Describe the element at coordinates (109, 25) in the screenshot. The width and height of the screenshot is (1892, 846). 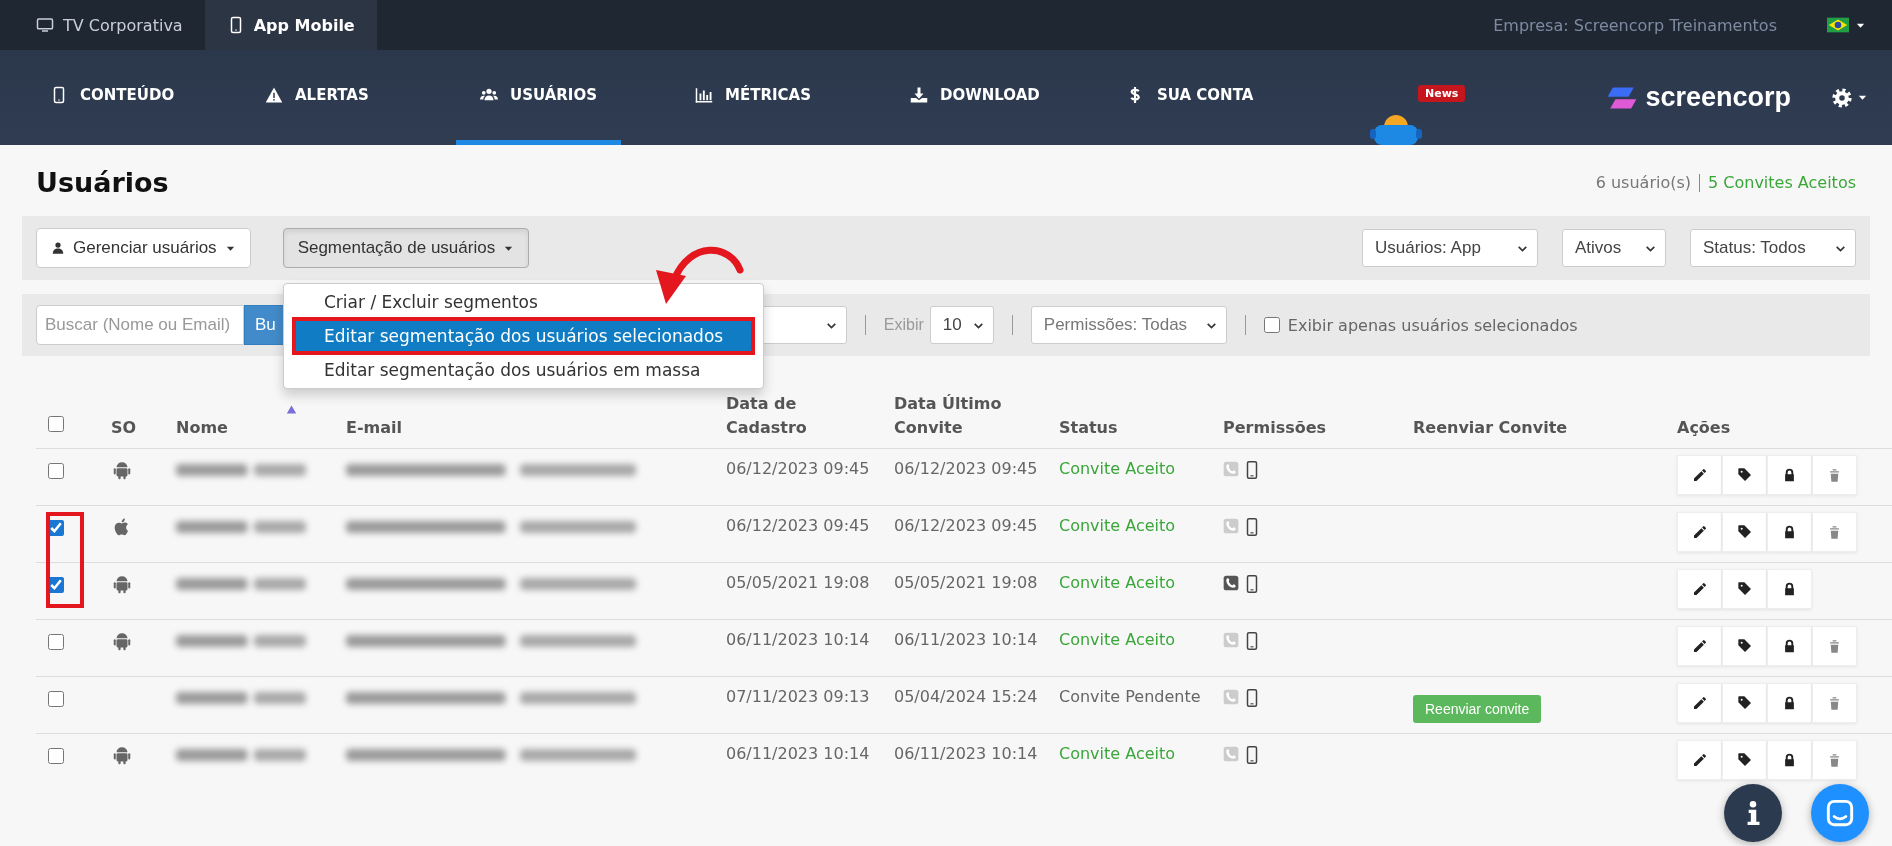
I see `top-tab: TV Corporativa` at that location.